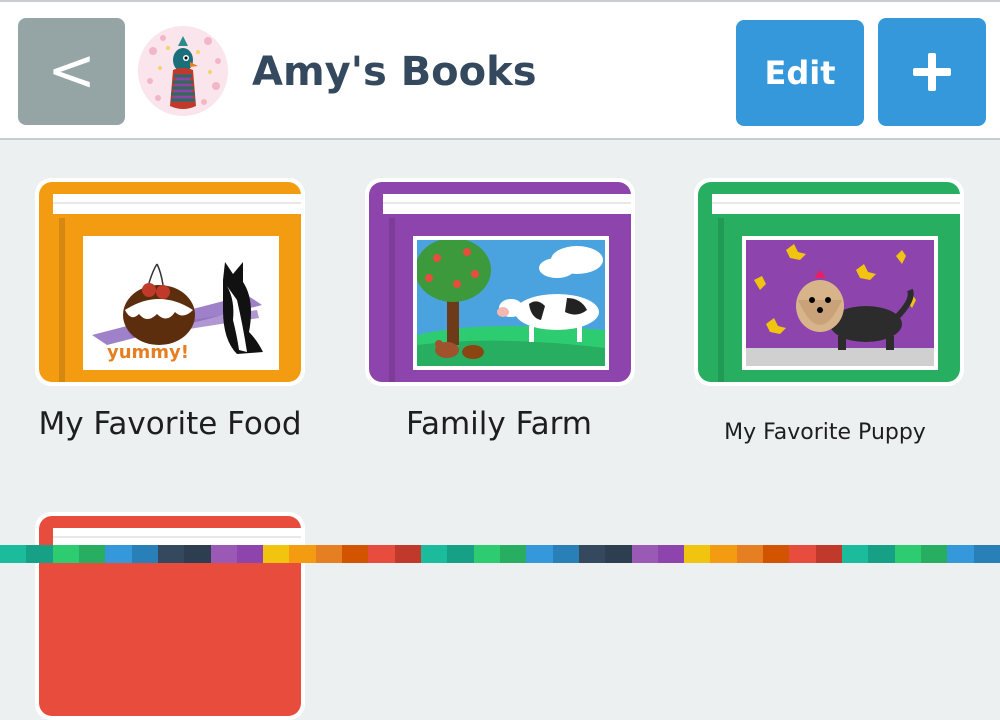 The image size is (1000, 720). I want to click on book-title: Family Farm, so click(499, 424).